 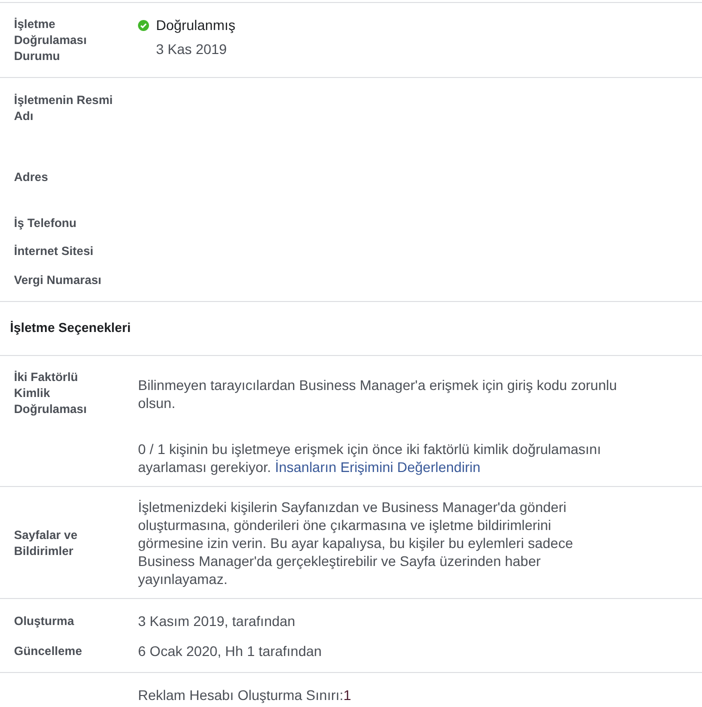 What do you see at coordinates (347, 695) in the screenshot?
I see `limit-value: 1` at bounding box center [347, 695].